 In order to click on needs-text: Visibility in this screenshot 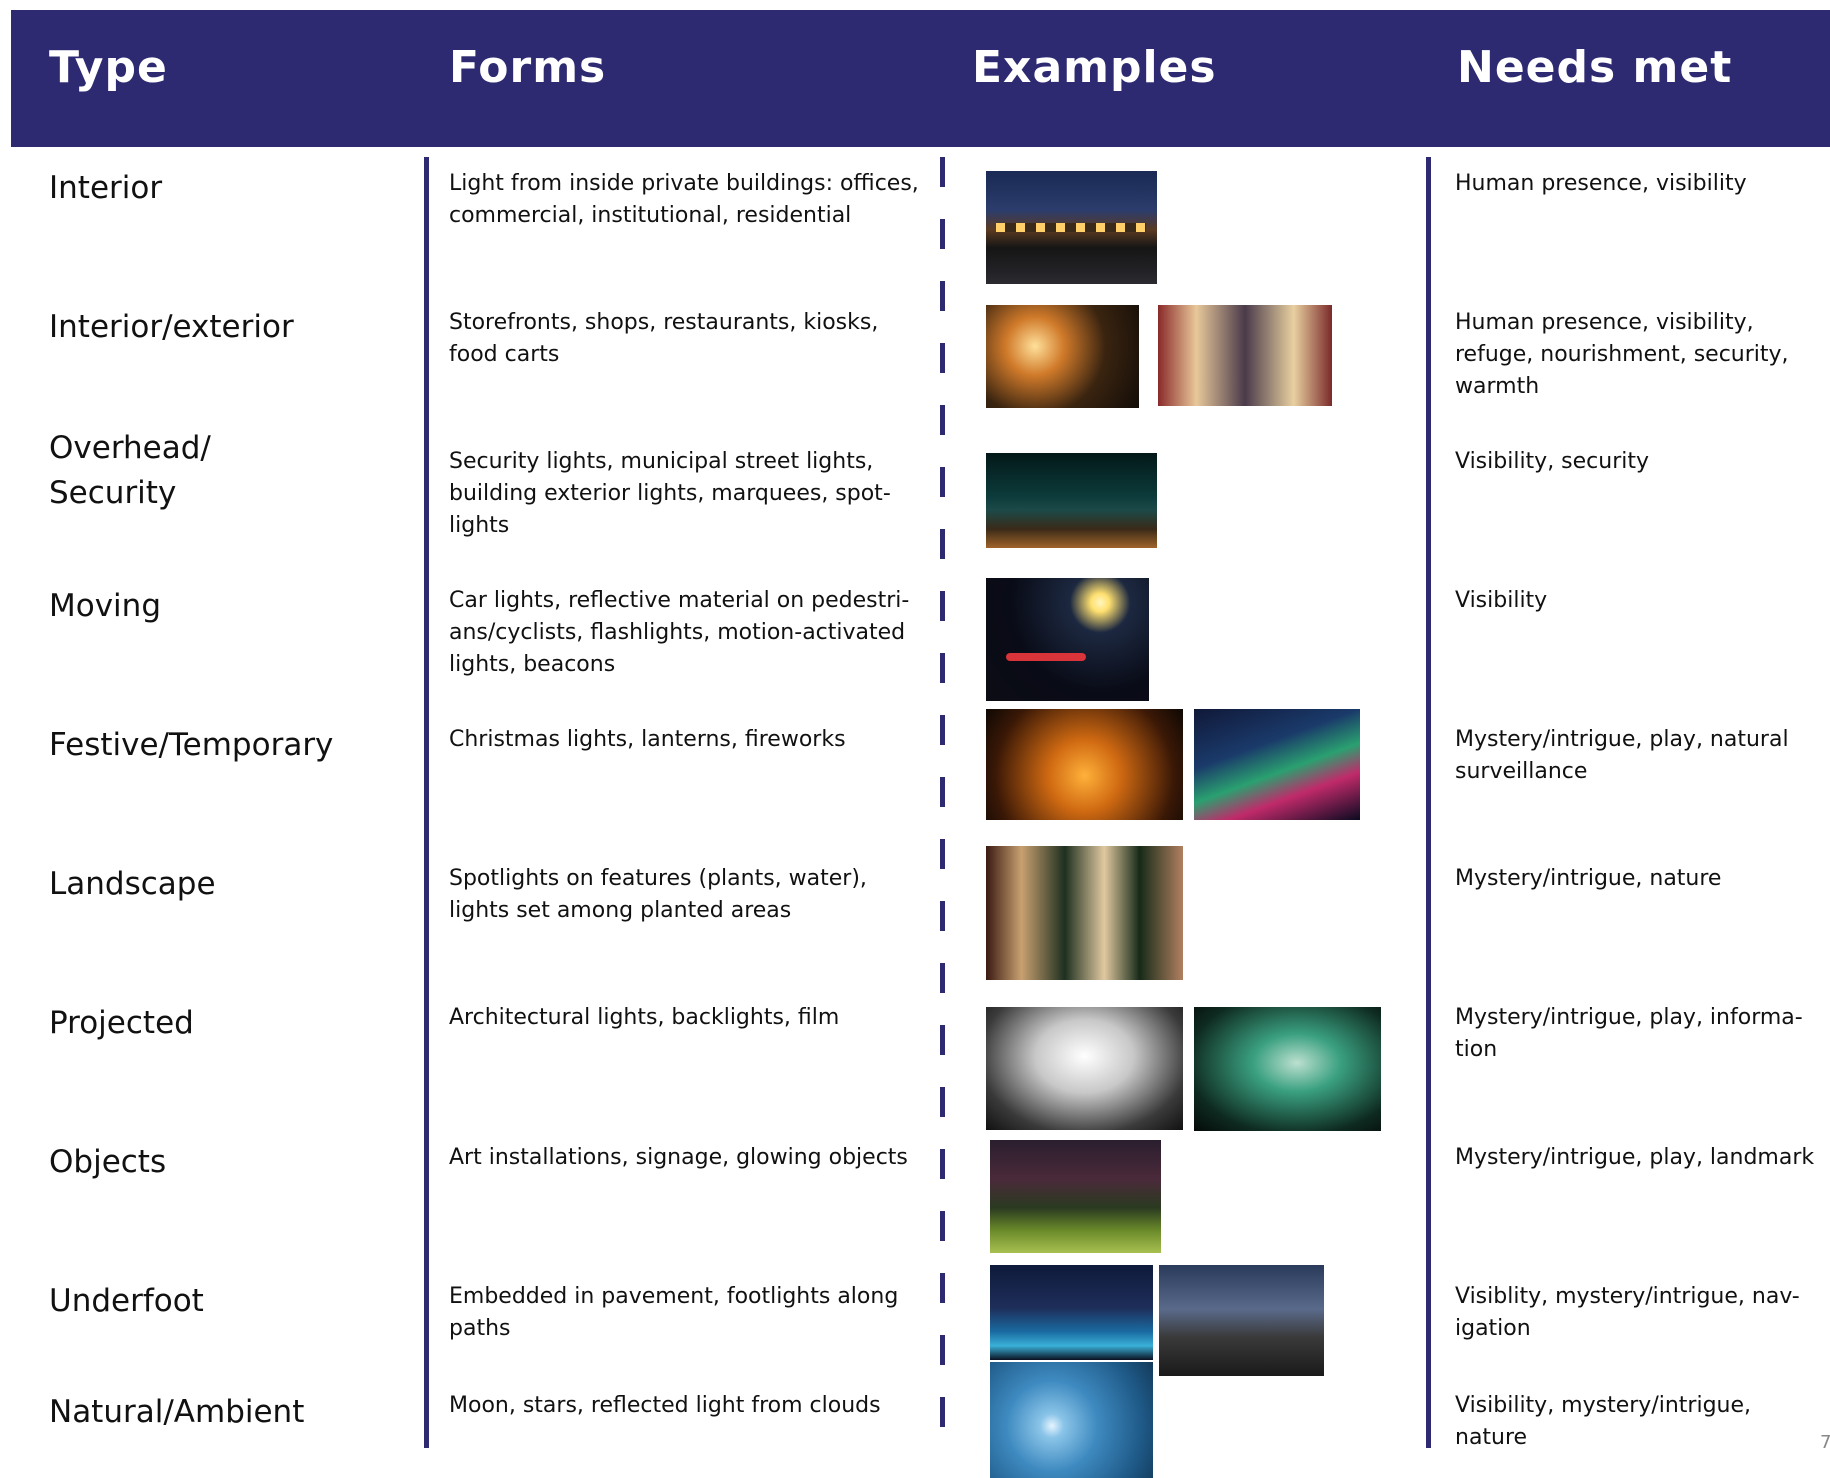, I will do `click(1501, 600)`.